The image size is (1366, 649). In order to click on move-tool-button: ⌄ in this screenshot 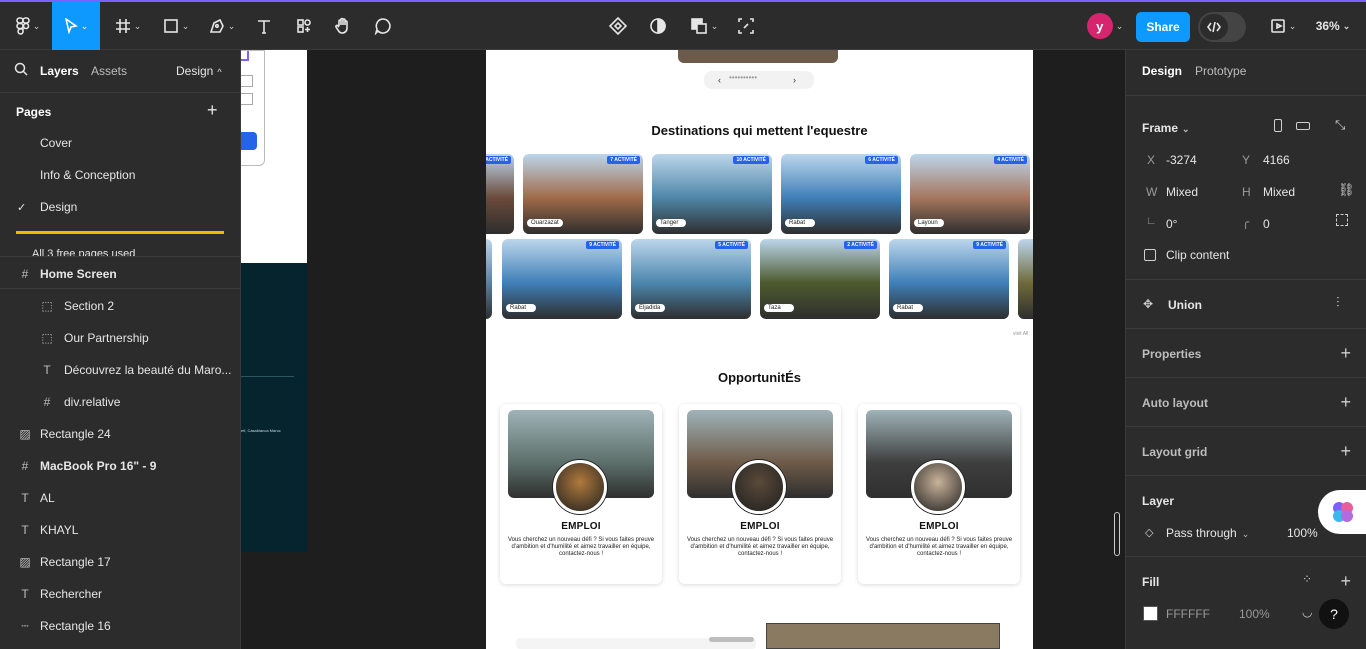, I will do `click(76, 26)`.